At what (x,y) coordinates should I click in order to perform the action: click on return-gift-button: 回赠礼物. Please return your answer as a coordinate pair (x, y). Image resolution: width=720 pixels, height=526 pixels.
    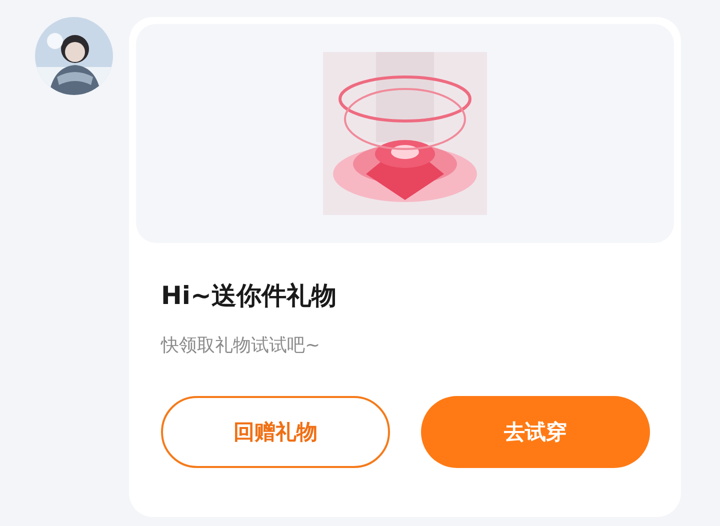
    Looking at the image, I should click on (275, 432).